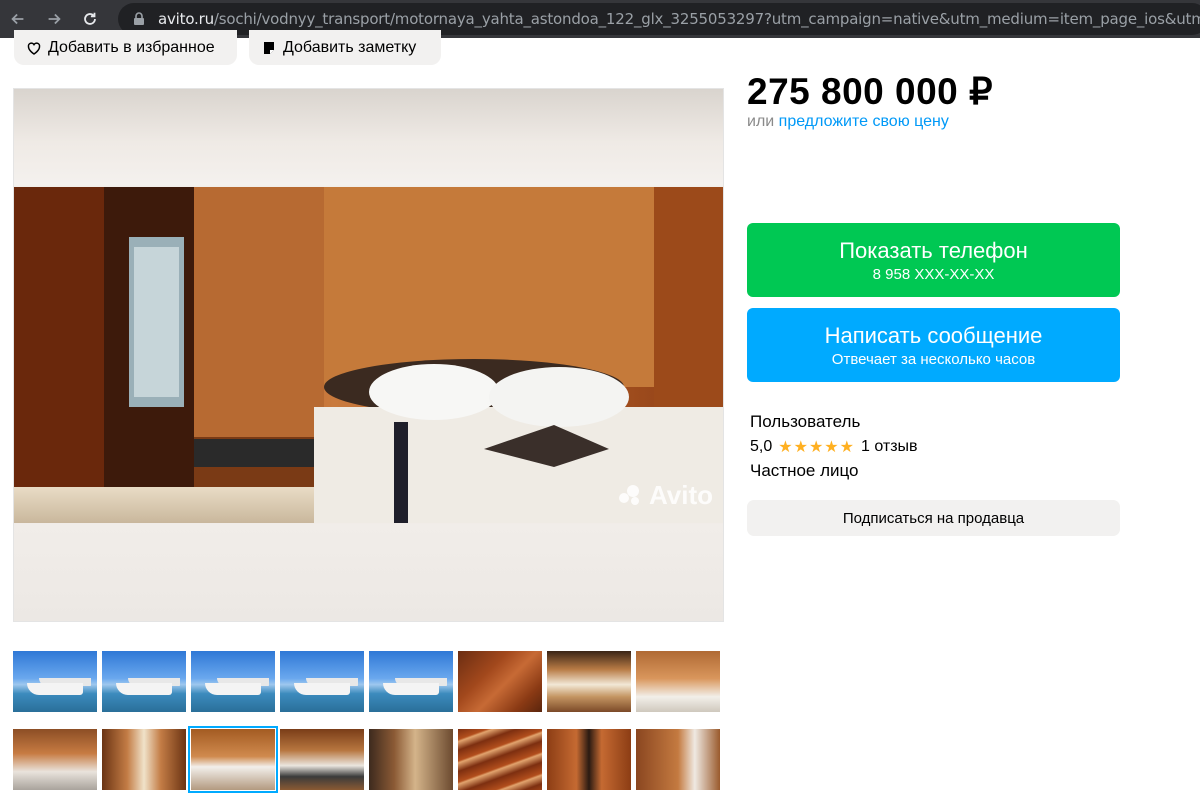 This screenshot has height=800, width=1200. I want to click on note-icon, so click(269, 47).